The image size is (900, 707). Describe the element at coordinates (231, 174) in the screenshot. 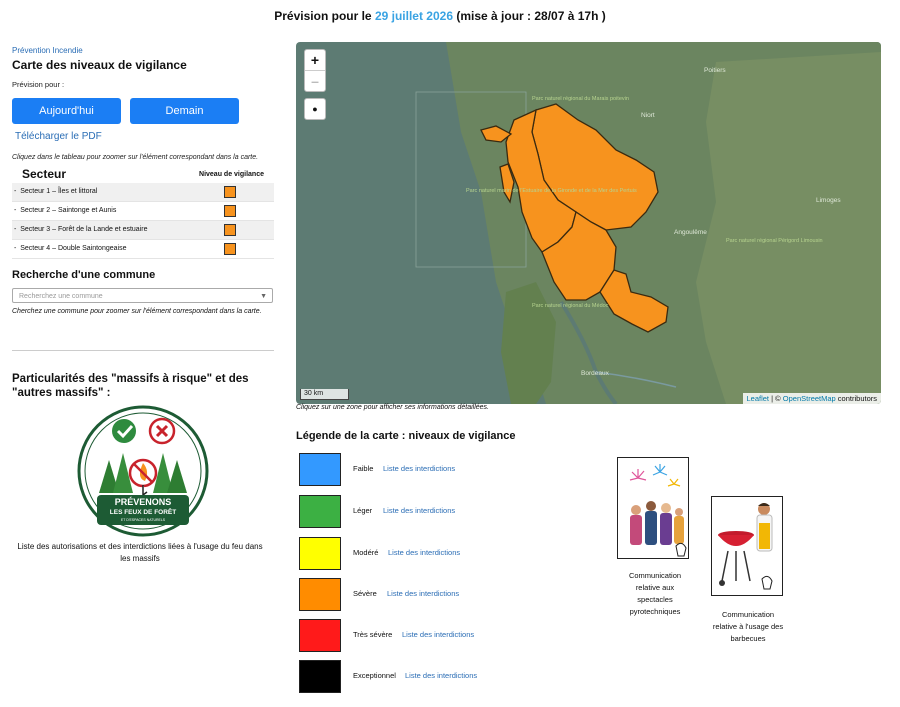

I see `level-column-header: Niveau de vigilance` at that location.